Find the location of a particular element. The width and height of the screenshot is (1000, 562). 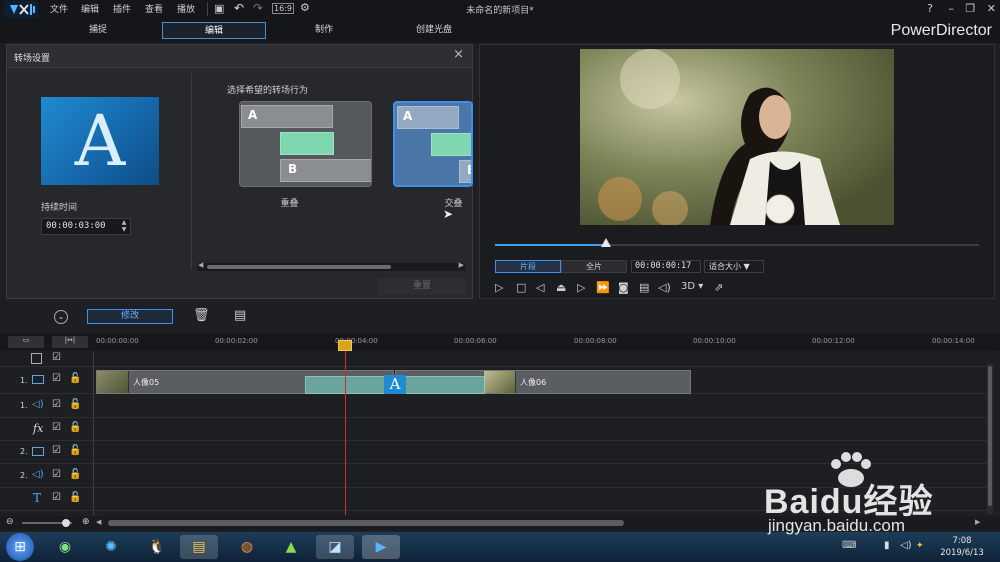

settings-icon: ⚙ is located at coordinates (305, 7).